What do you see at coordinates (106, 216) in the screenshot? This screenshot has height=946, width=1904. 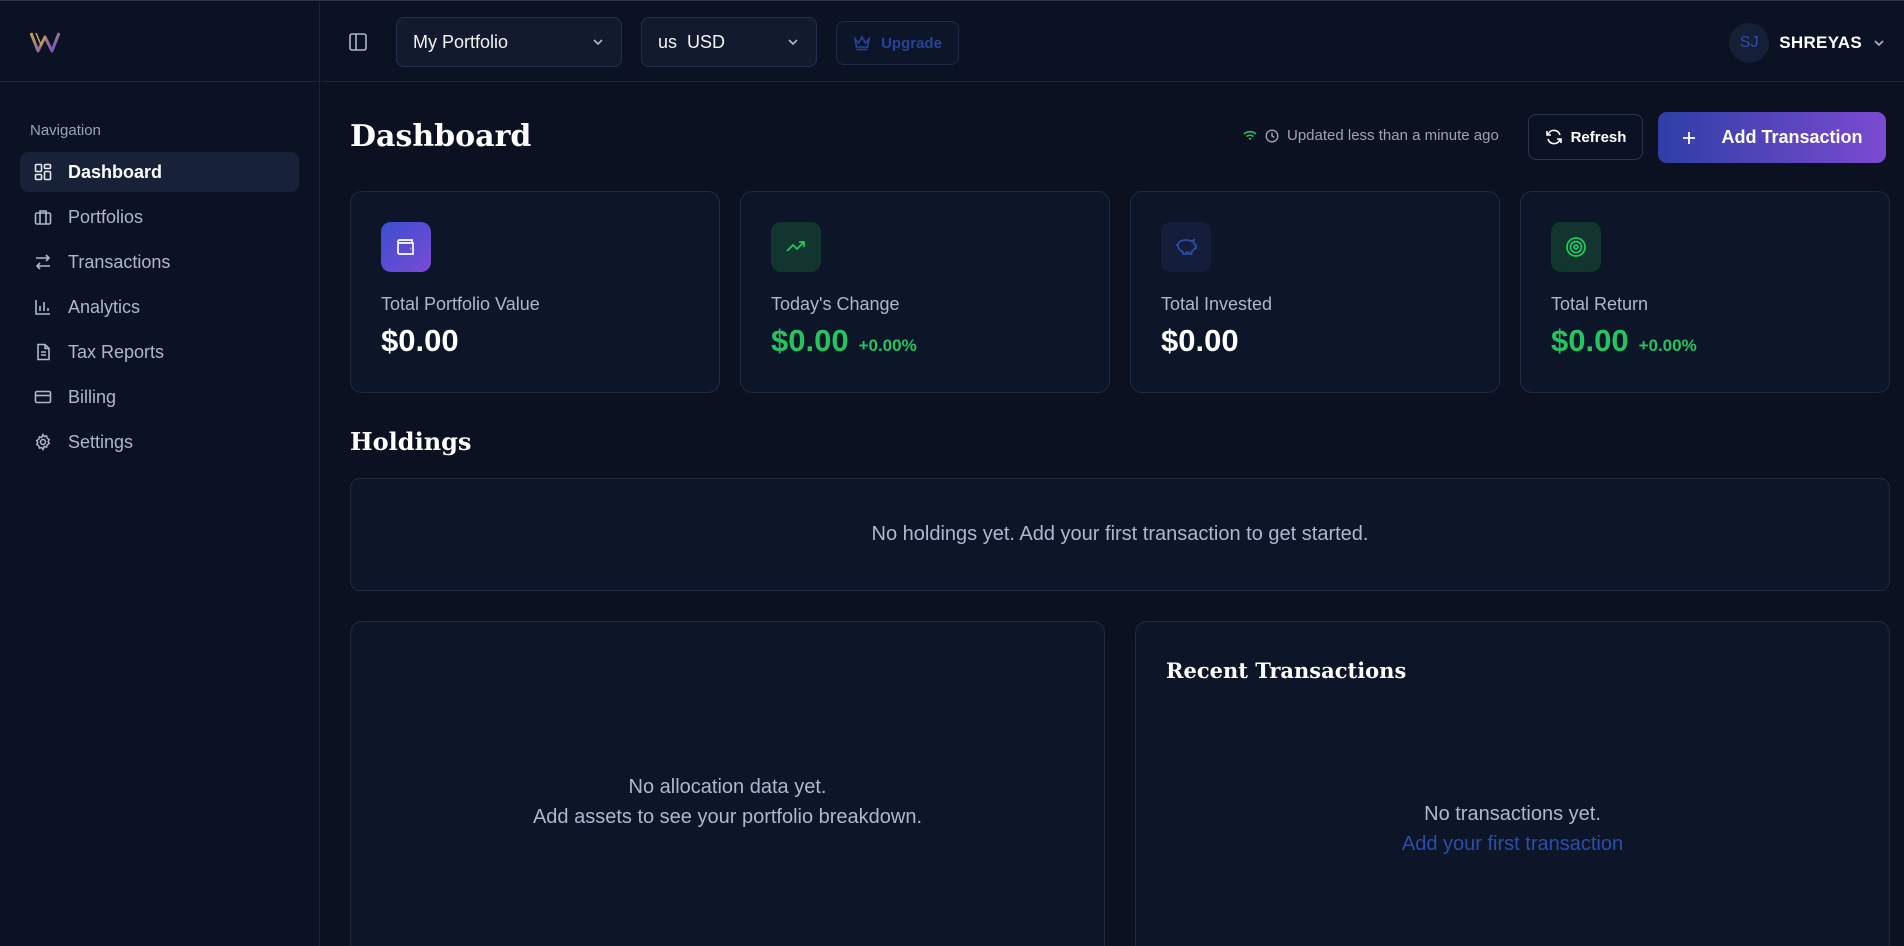 I see `sidebar-item-label: Portfolios` at bounding box center [106, 216].